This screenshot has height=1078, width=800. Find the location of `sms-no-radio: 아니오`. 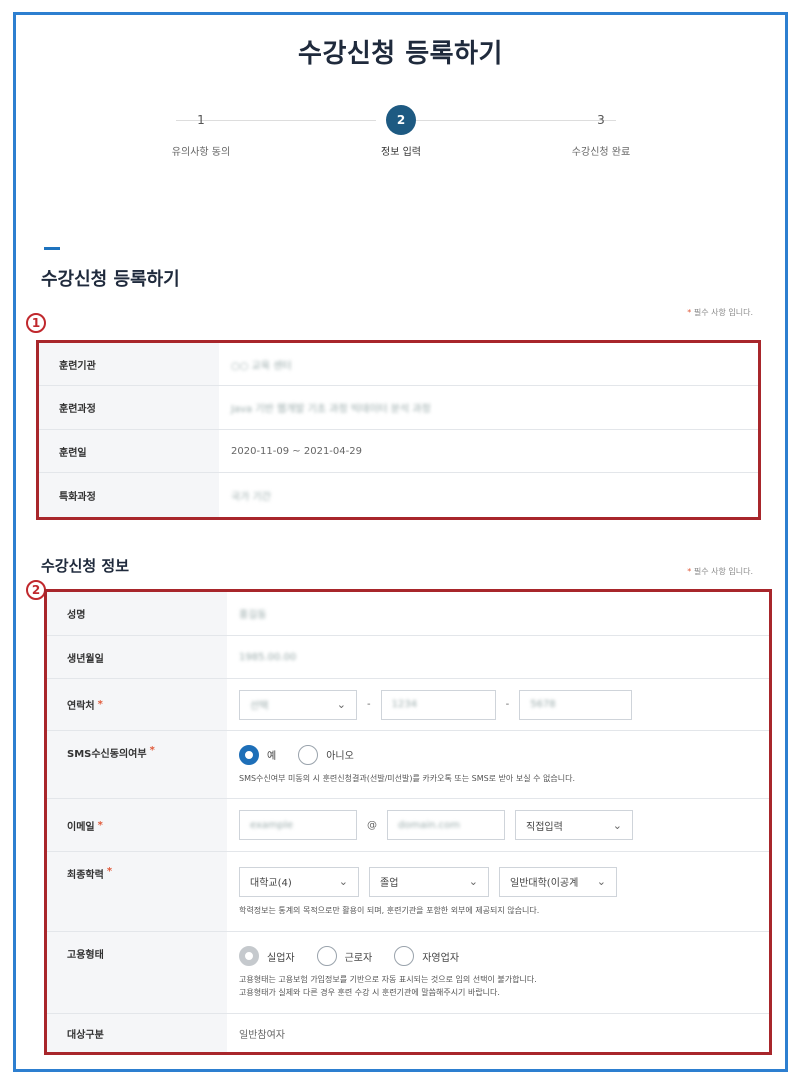

sms-no-radio: 아니오 is located at coordinates (326, 754).